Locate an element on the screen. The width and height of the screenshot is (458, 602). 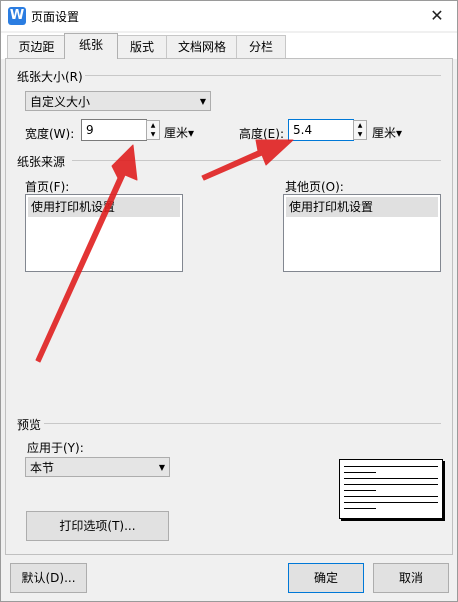
width-spinner: ▲ ▼ is located at coordinates (153, 130).